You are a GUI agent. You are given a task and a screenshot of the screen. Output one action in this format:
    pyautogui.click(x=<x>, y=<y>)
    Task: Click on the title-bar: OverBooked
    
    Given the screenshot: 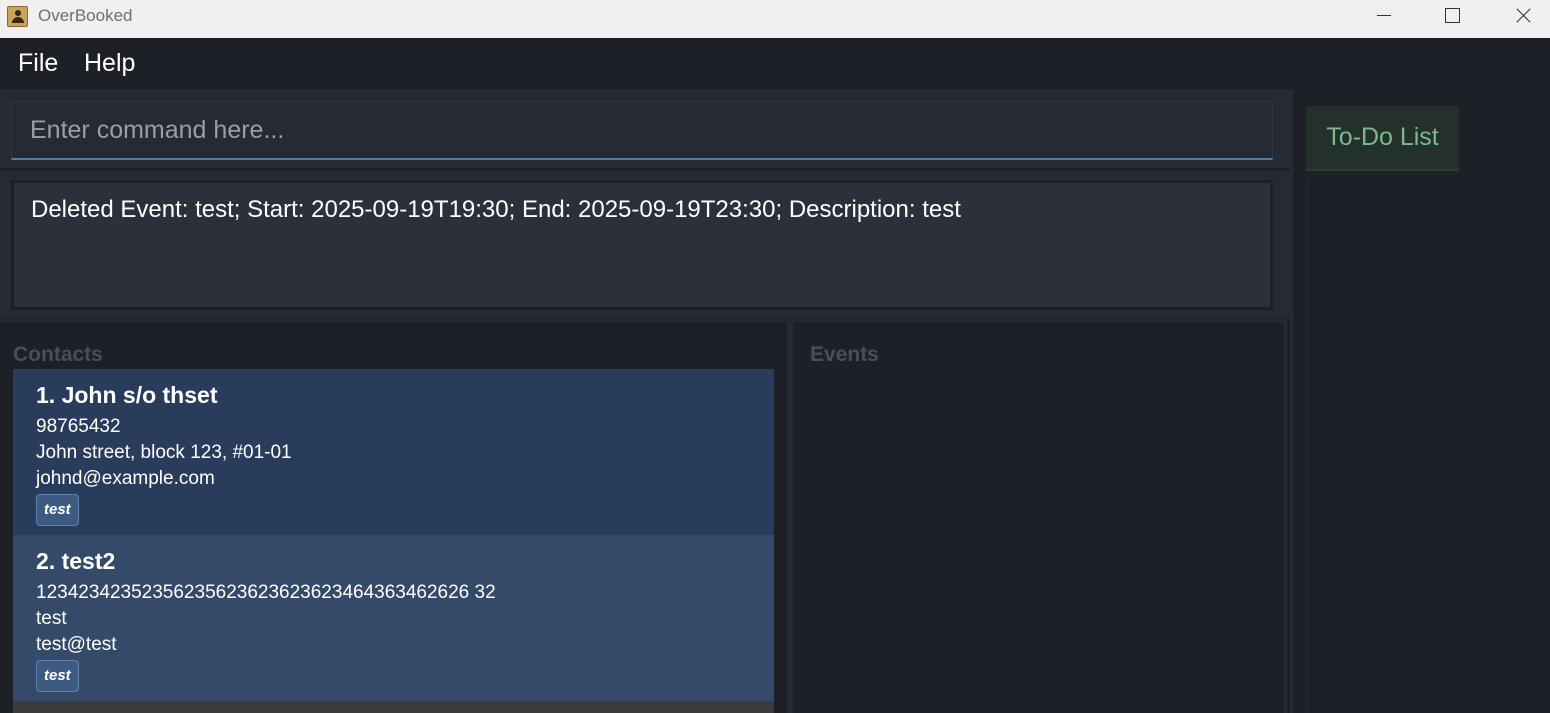 What is the action you would take?
    pyautogui.click(x=775, y=19)
    